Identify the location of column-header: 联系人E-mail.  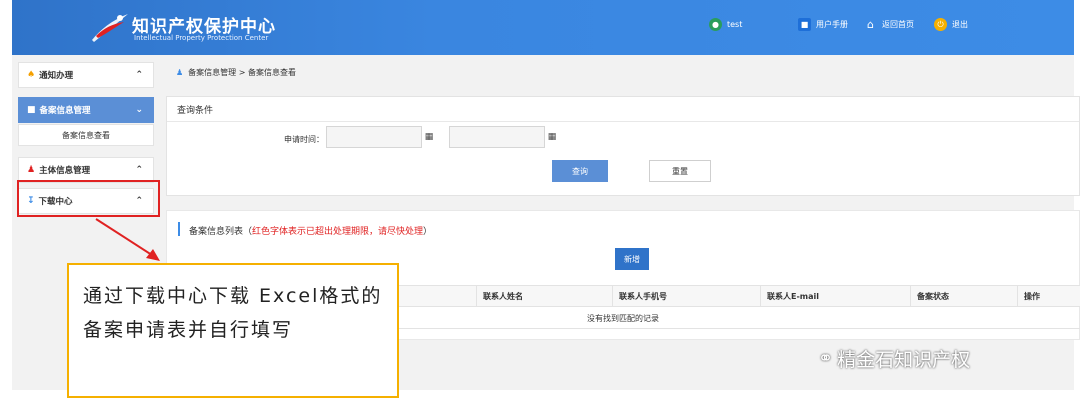
(793, 296).